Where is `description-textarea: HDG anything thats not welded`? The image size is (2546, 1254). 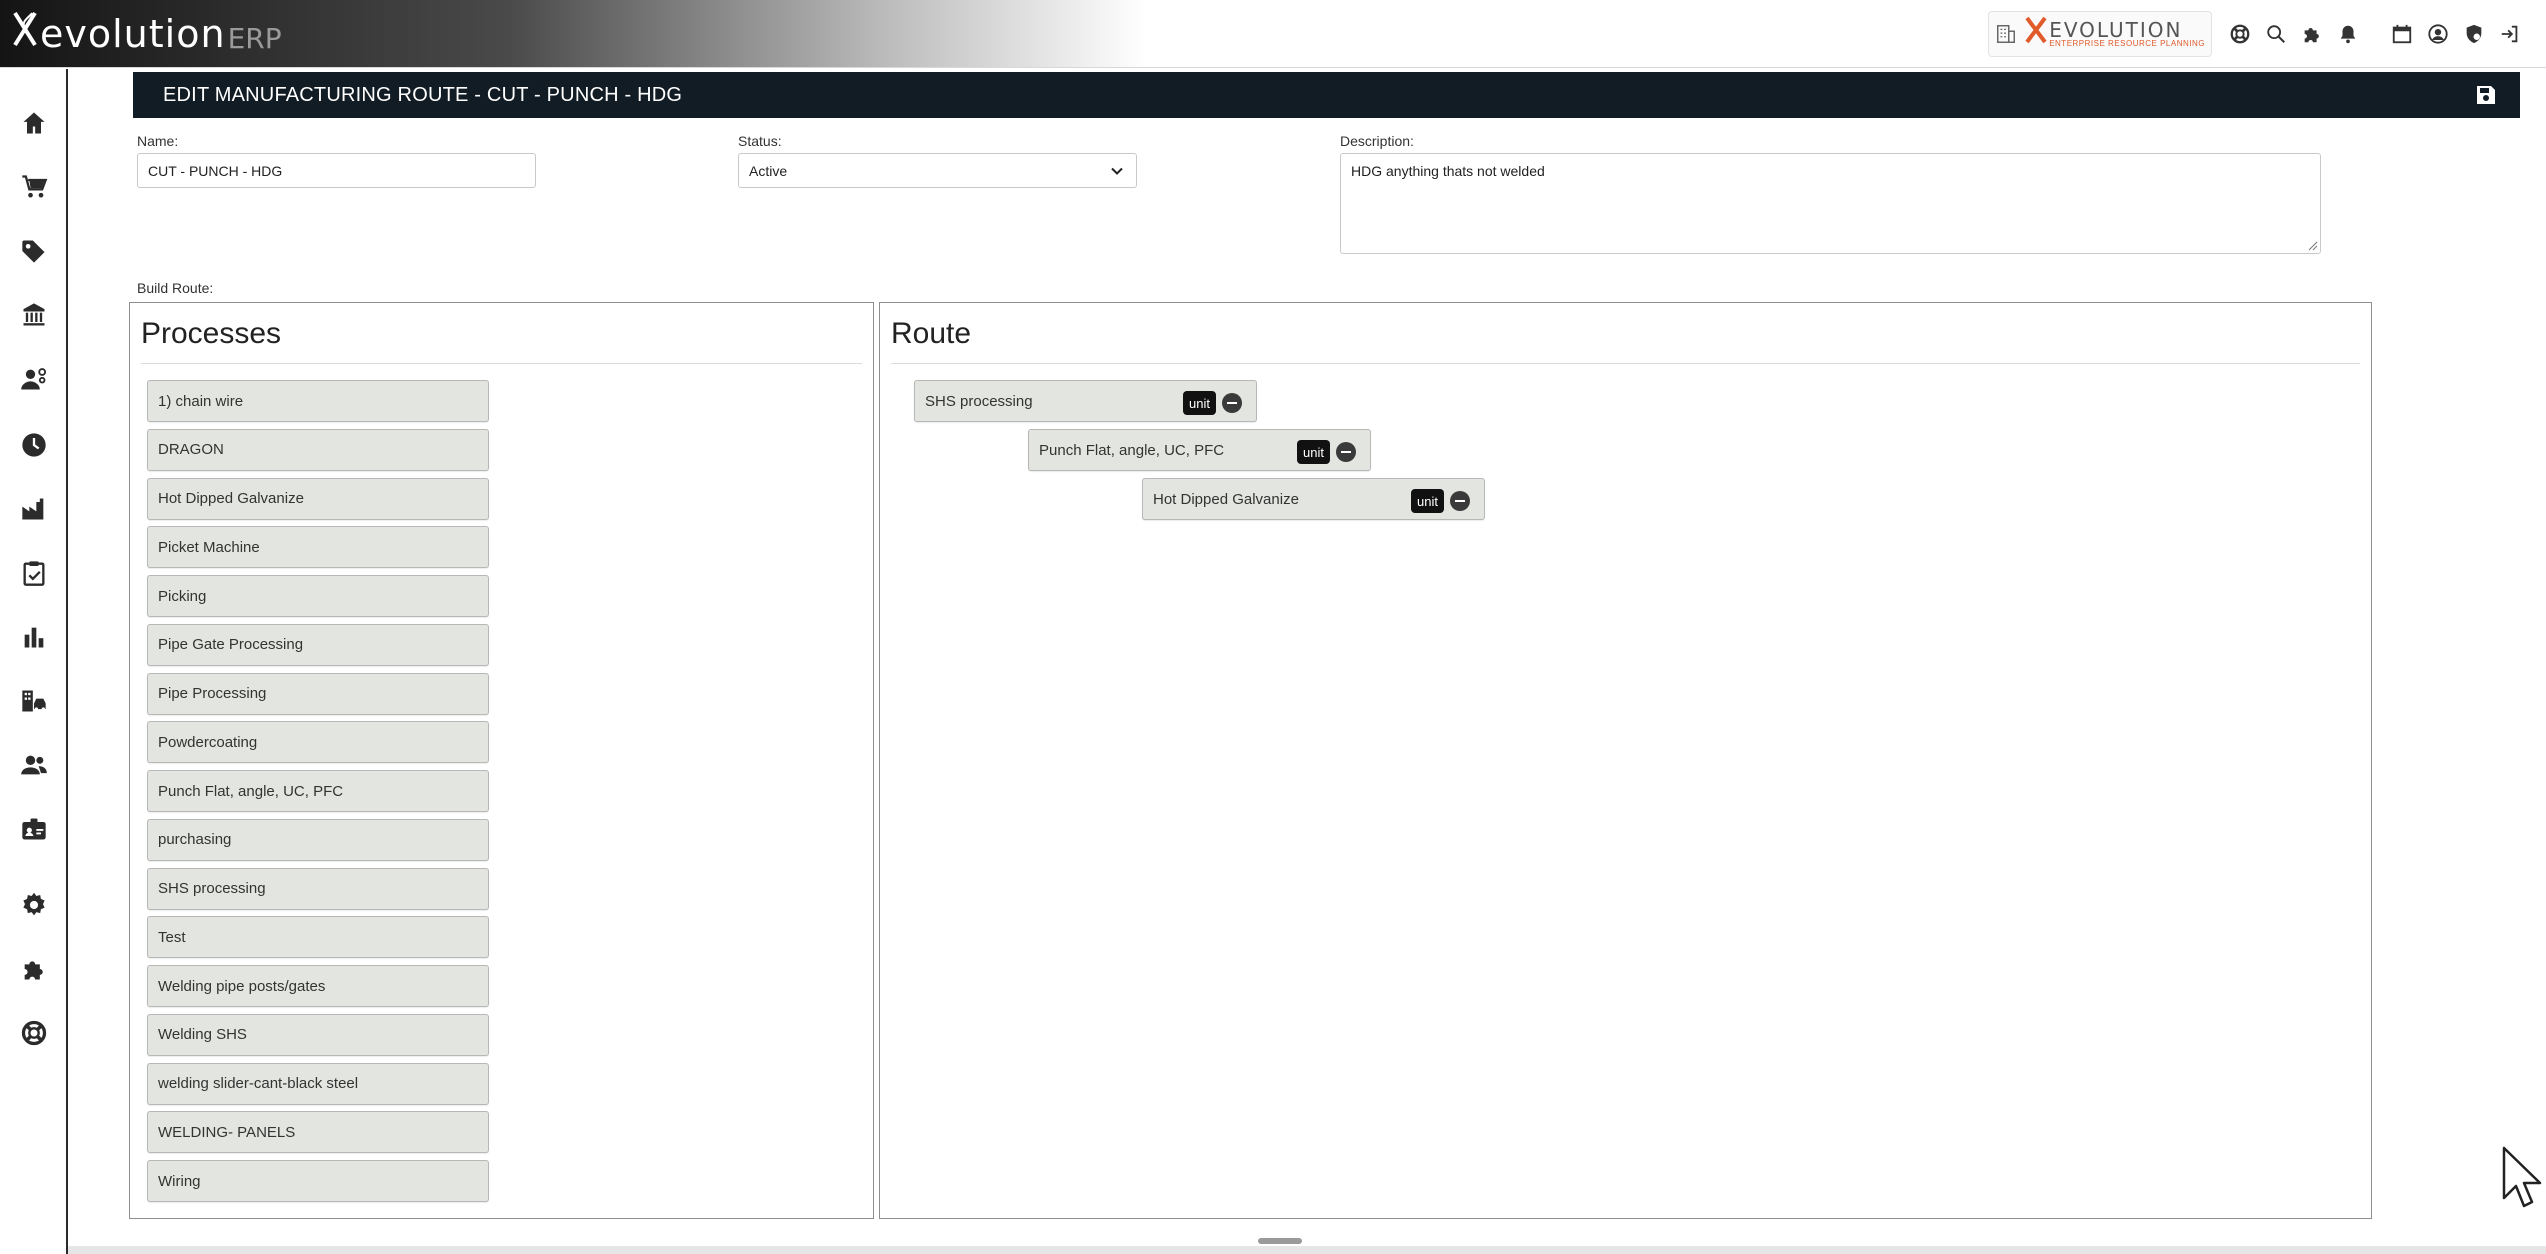 description-textarea: HDG anything thats not welded is located at coordinates (1830, 203).